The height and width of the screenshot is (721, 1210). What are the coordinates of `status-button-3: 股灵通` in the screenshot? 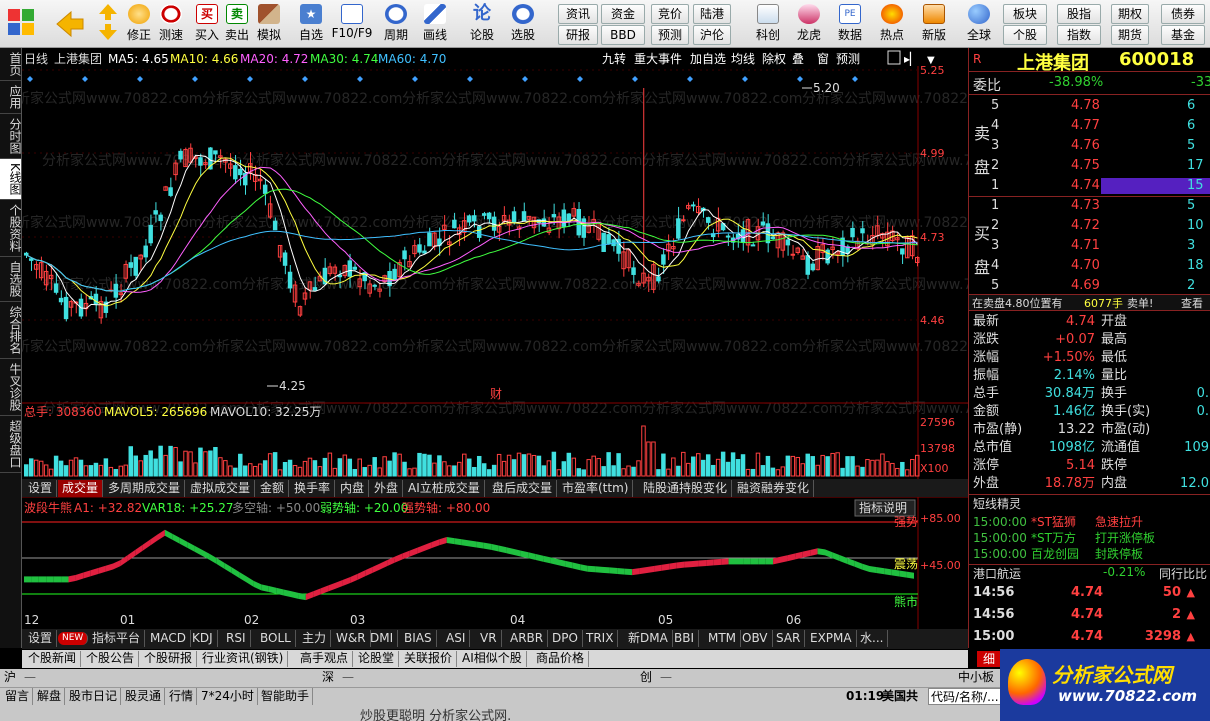 It's located at (144, 696).